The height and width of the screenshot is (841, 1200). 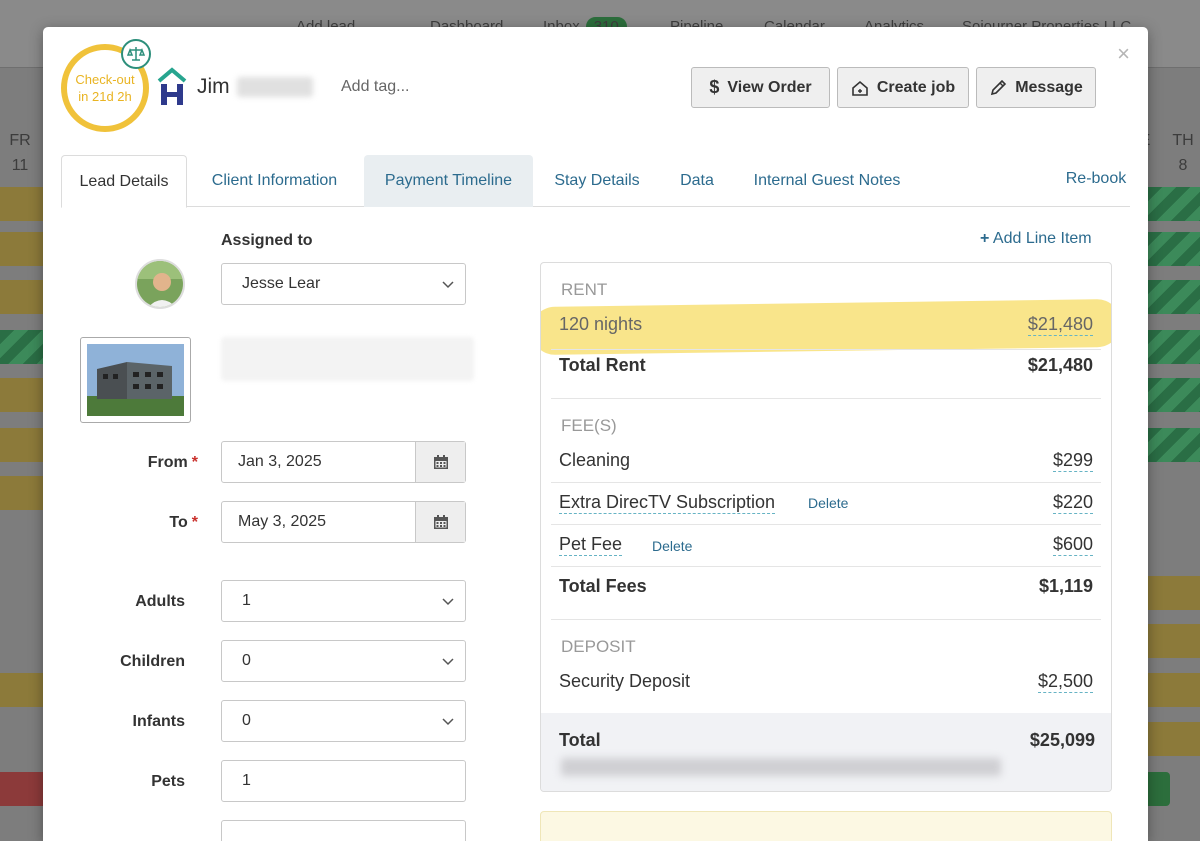 I want to click on total-fees-amount: $1,119, so click(x=1065, y=586).